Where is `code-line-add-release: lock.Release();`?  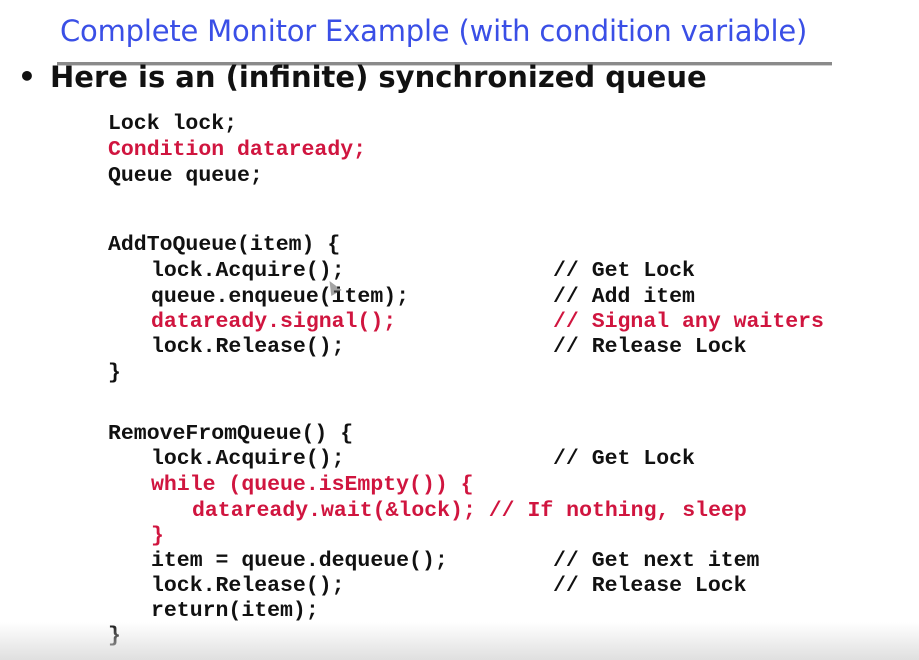 code-line-add-release: lock.Release(); is located at coordinates (248, 347).